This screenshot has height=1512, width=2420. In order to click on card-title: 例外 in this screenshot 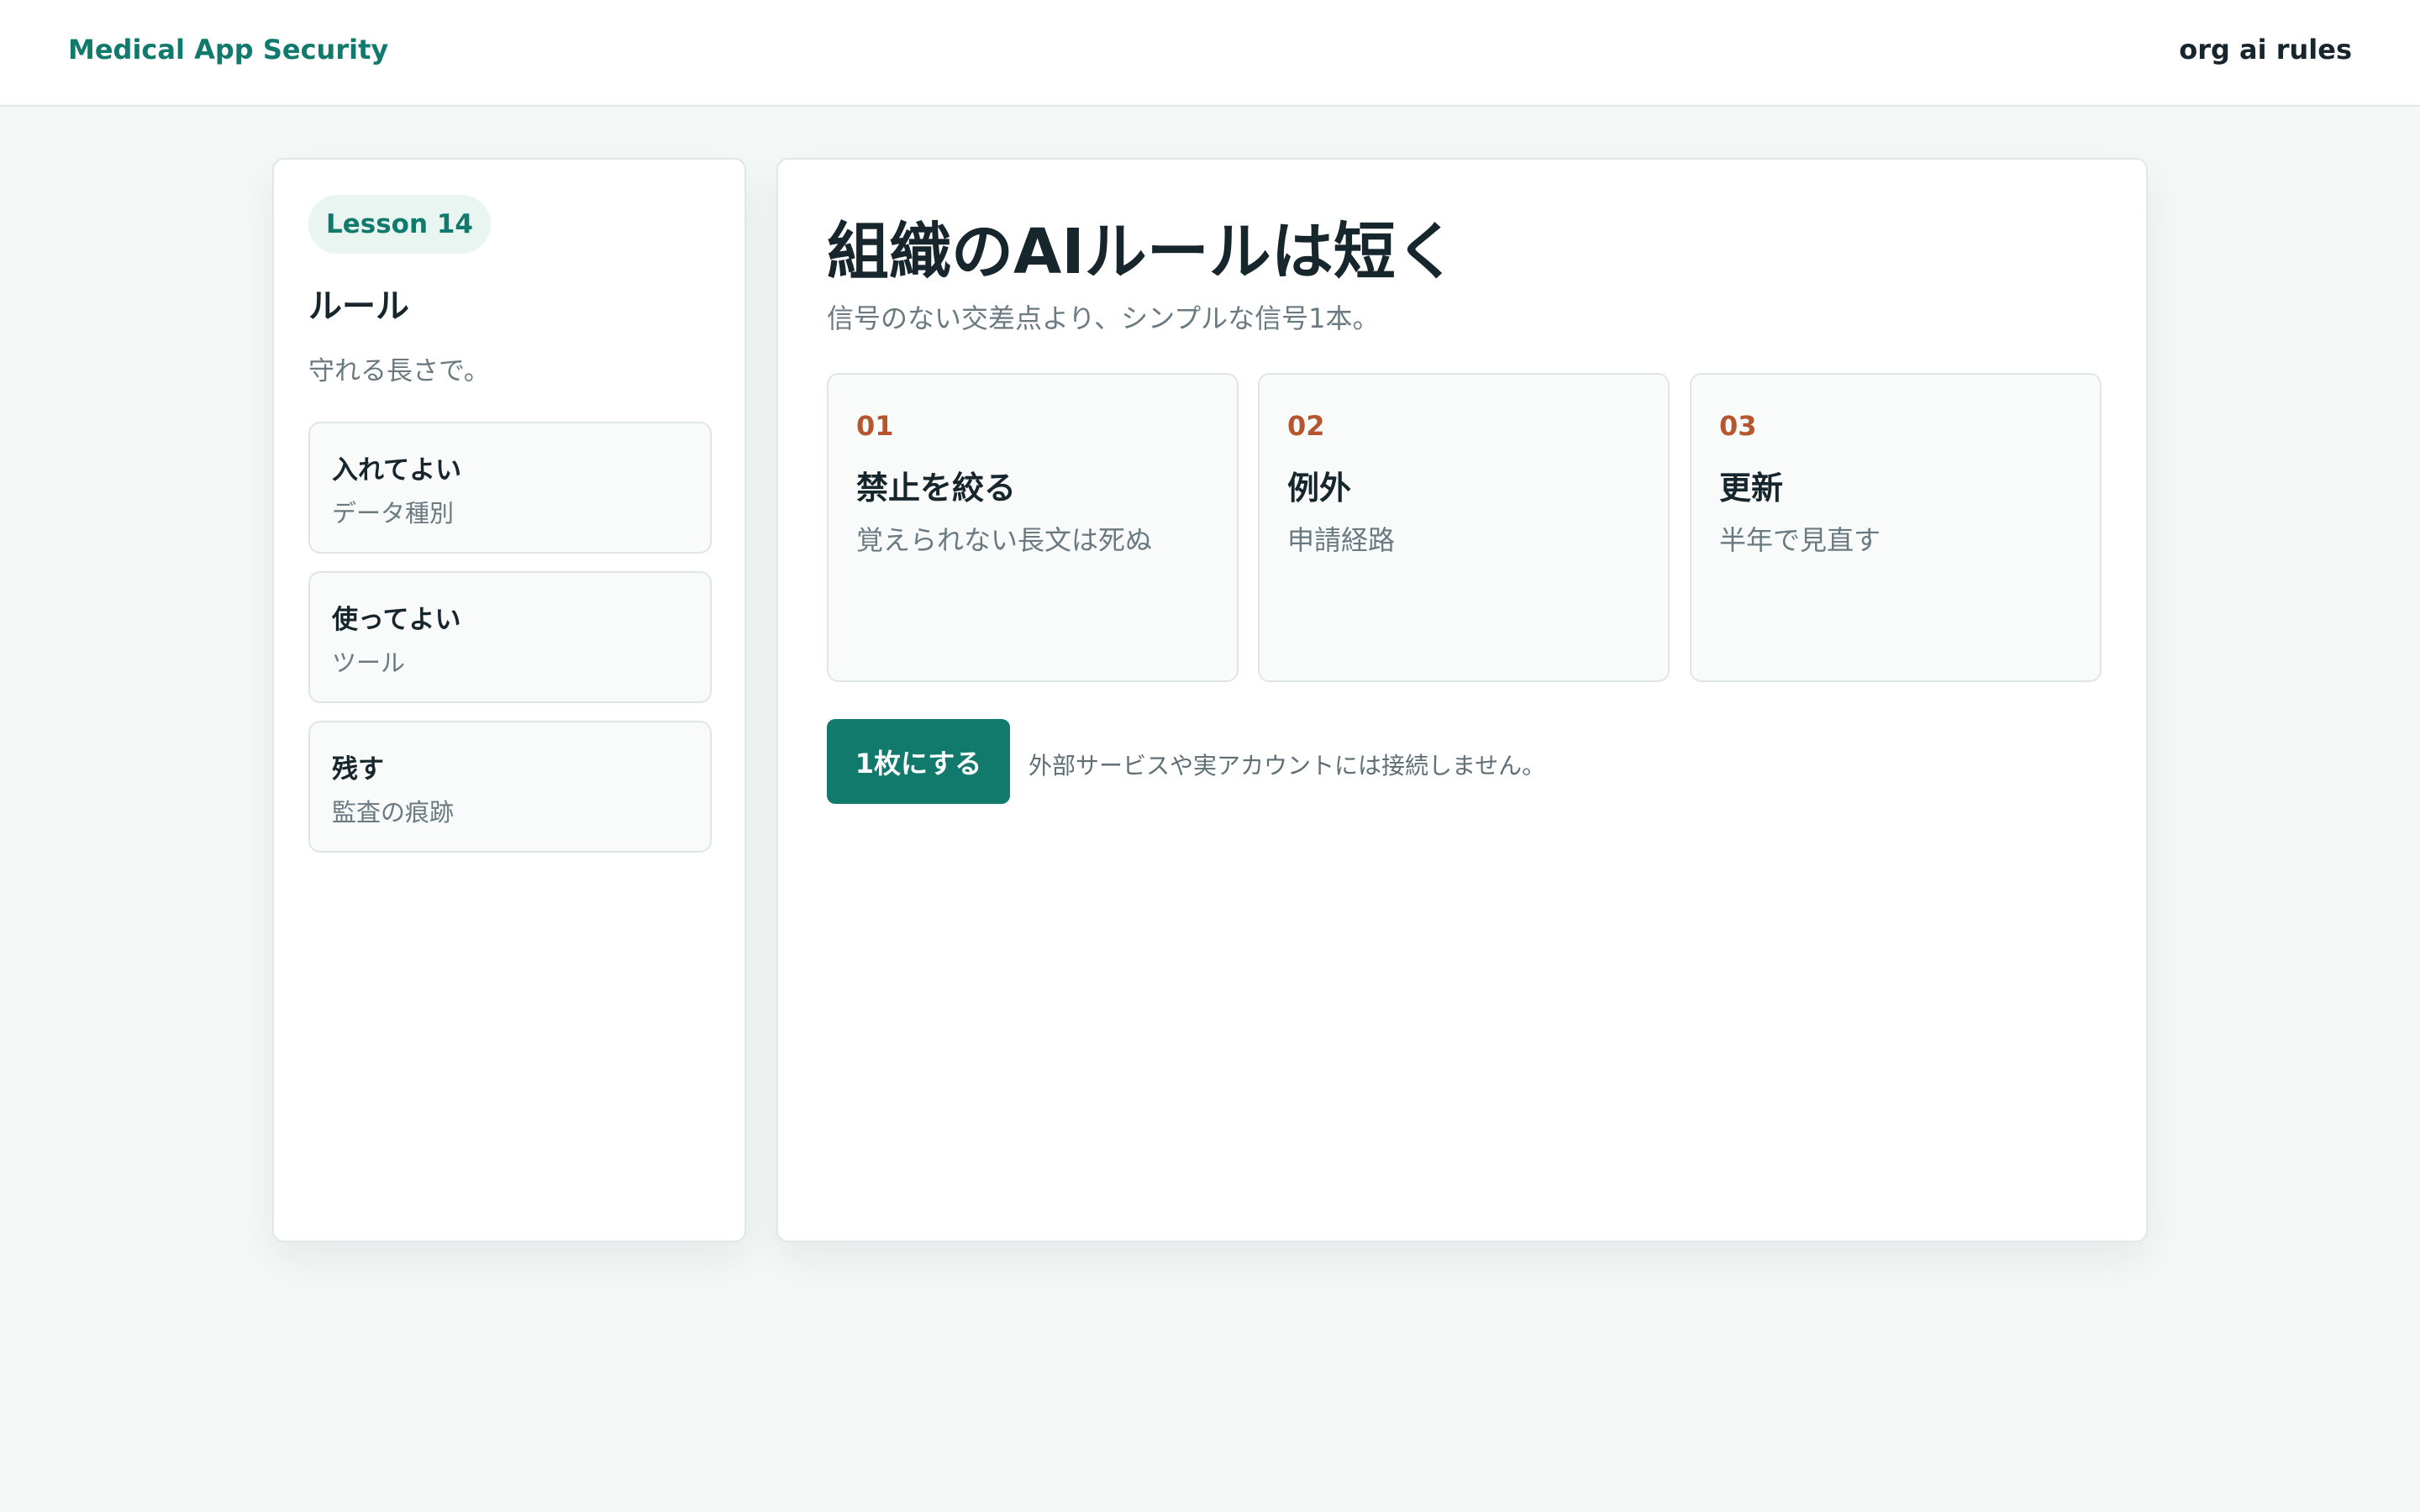, I will do `click(1319, 488)`.